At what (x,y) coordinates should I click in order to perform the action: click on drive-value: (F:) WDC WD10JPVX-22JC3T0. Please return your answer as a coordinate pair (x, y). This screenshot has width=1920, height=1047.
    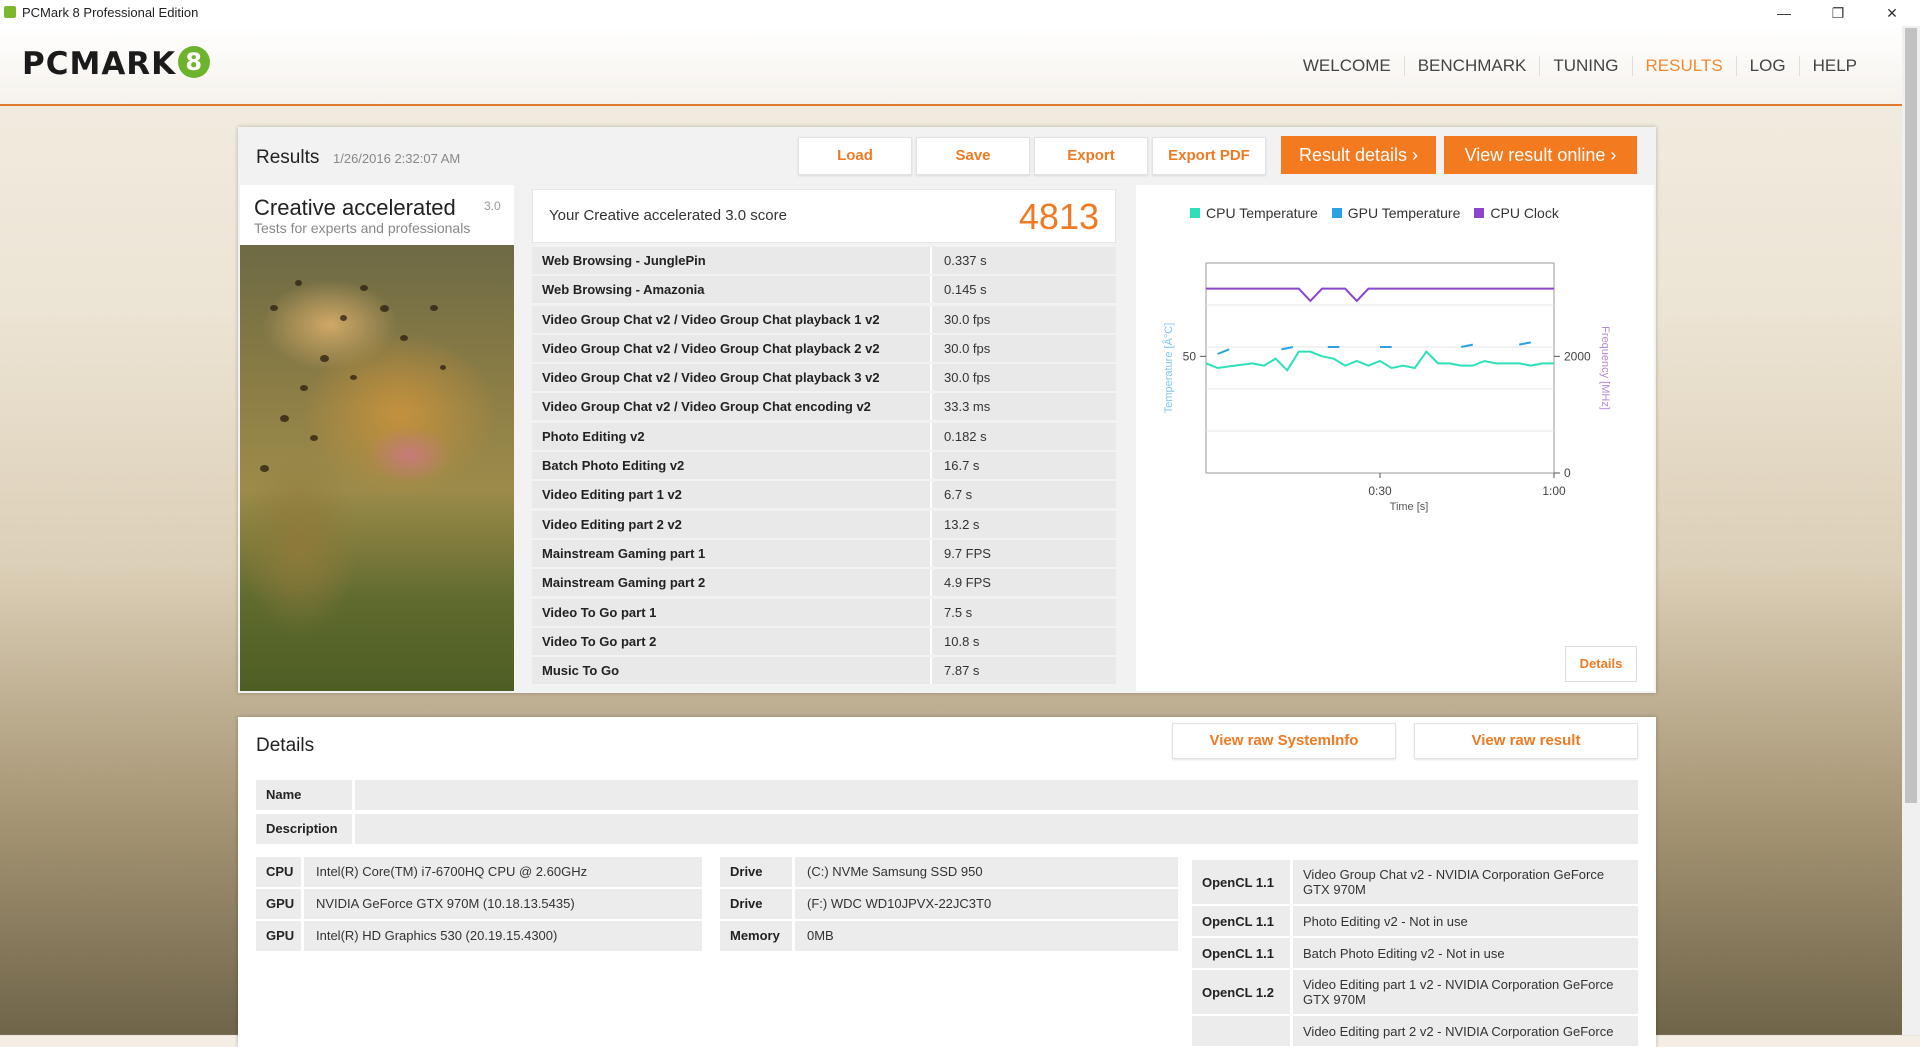
    Looking at the image, I should click on (986, 904).